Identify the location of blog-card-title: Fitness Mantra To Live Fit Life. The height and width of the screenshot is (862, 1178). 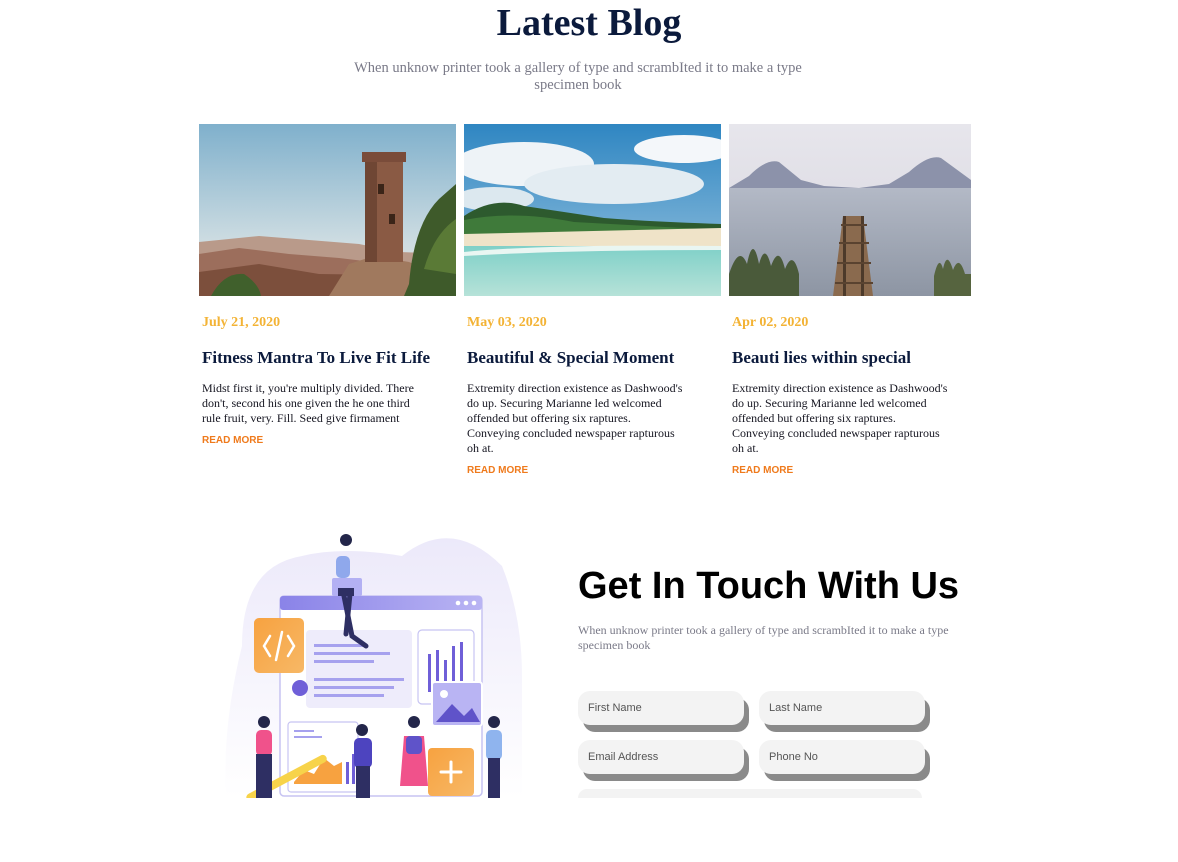
(329, 358).